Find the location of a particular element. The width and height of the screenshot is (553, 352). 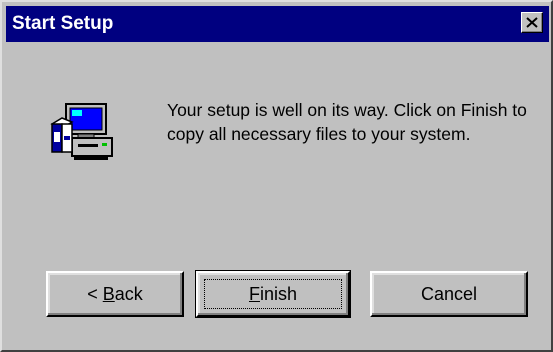

finish-button-label: inish is located at coordinates (278, 293).